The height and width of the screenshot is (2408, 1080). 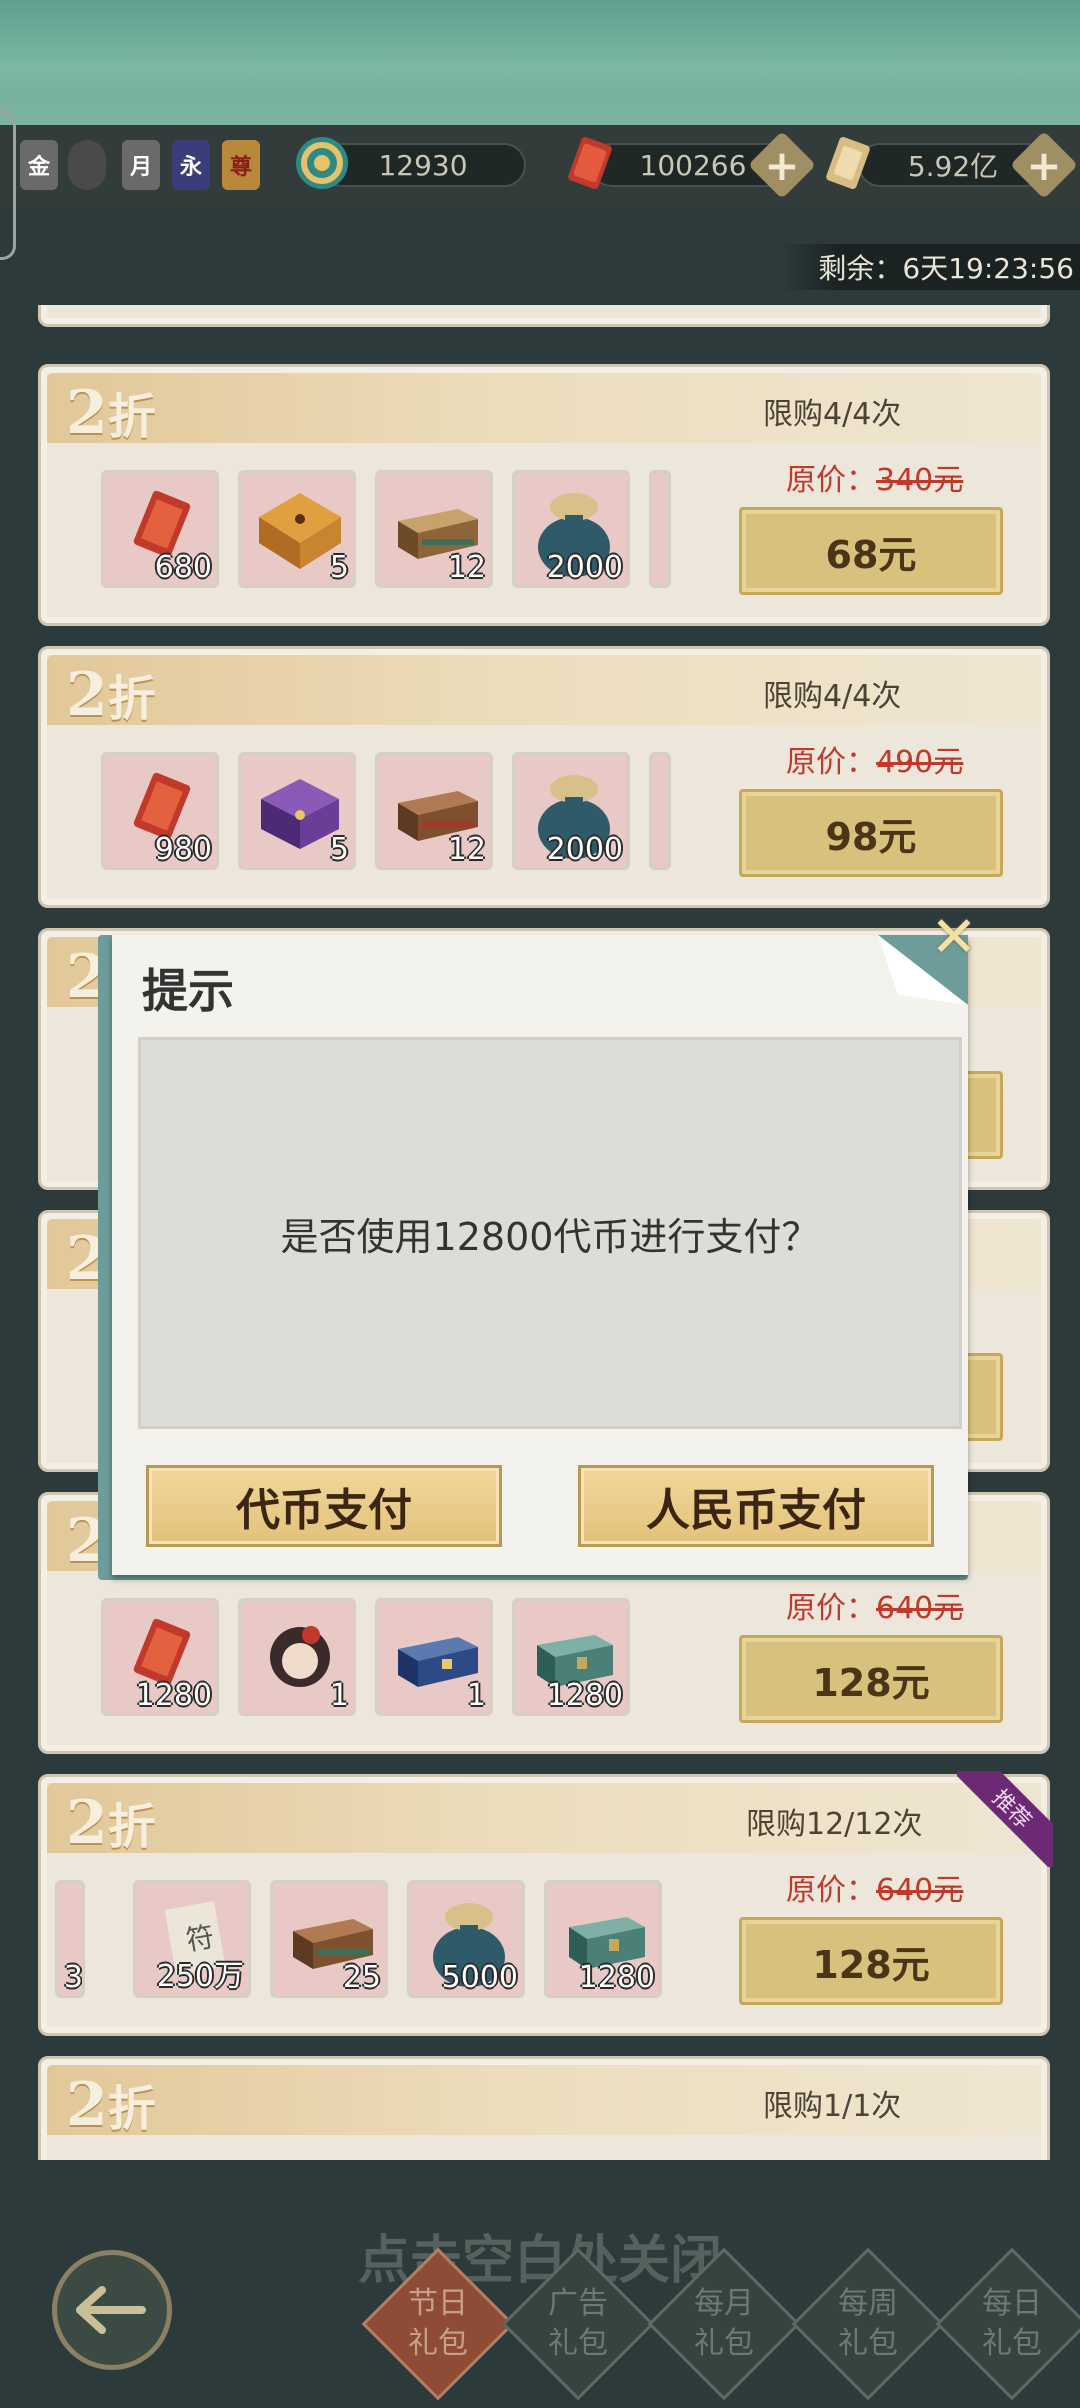 I want to click on top-banner, so click(x=540, y=62).